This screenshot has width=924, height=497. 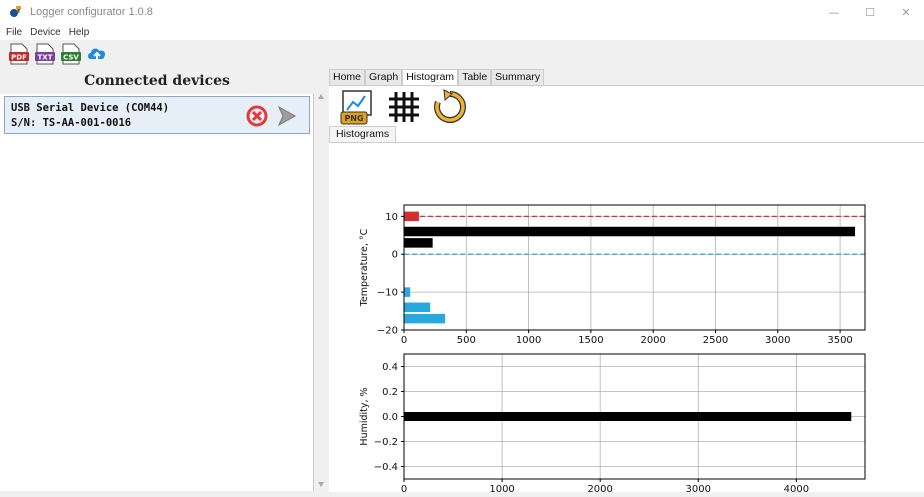 I want to click on app-logo-icon, so click(x=15, y=11).